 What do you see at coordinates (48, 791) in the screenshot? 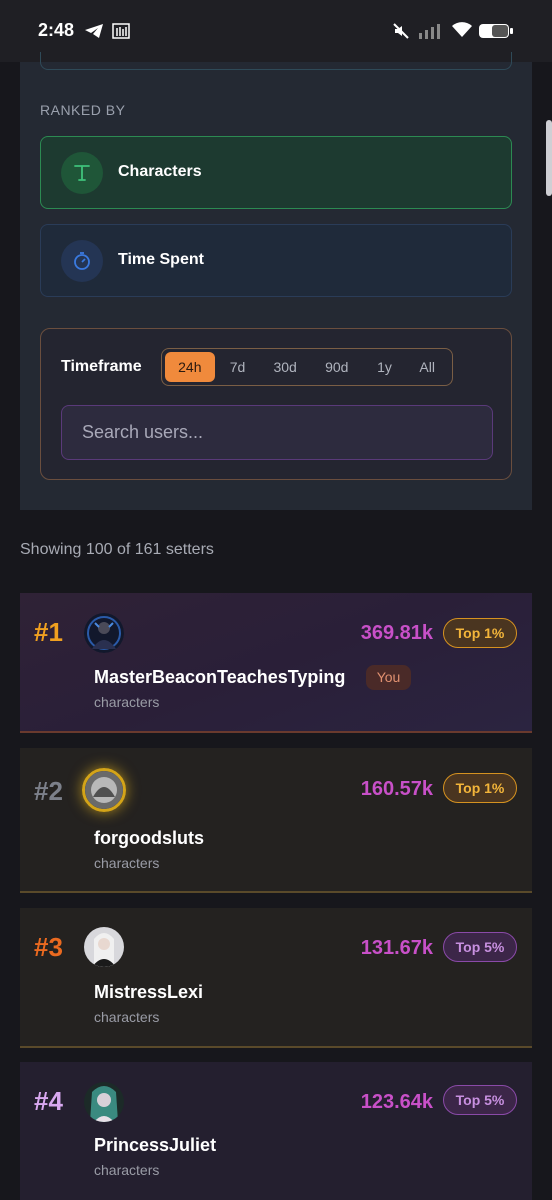
I see `rank-number: #2` at bounding box center [48, 791].